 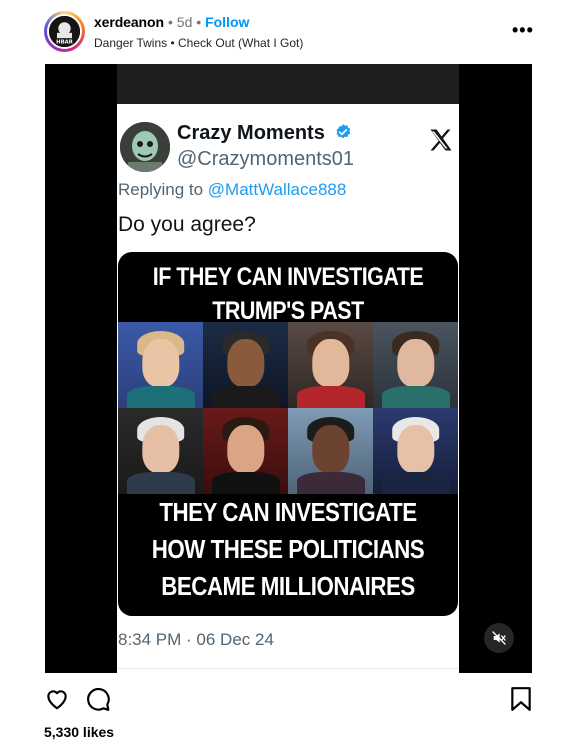 What do you see at coordinates (79, 732) in the screenshot?
I see `likes-count: 5,330 likes` at bounding box center [79, 732].